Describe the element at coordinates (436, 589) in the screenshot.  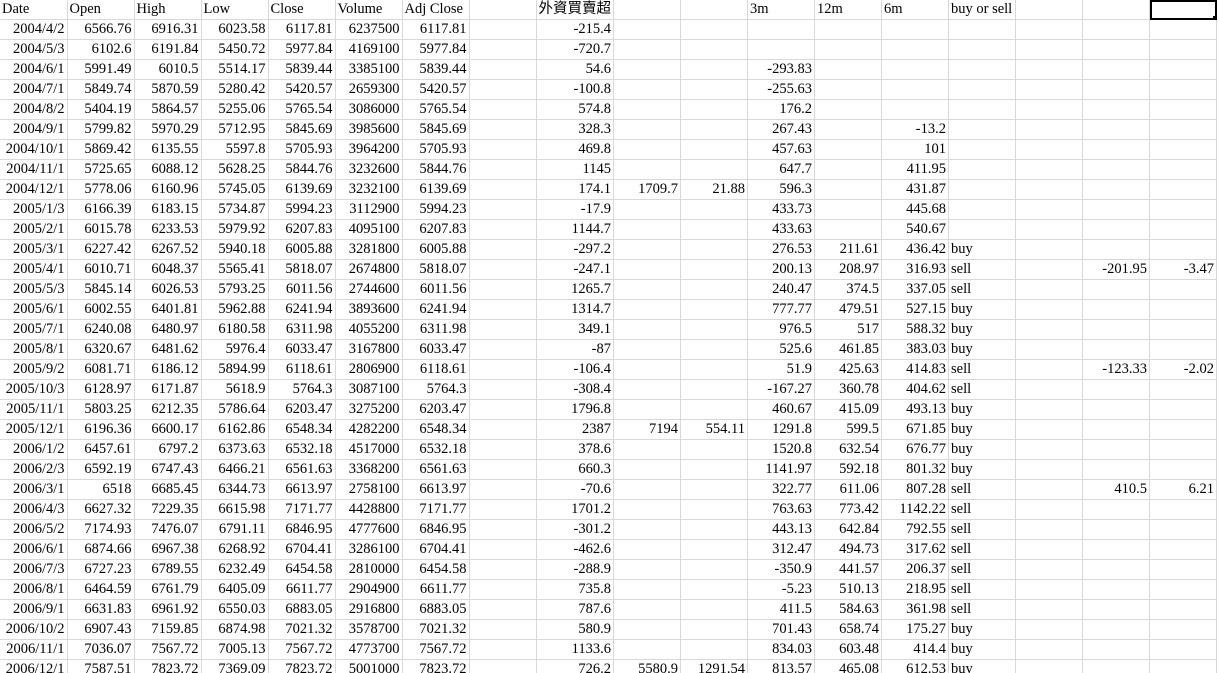
I see `value-cell: 6611.77` at that location.